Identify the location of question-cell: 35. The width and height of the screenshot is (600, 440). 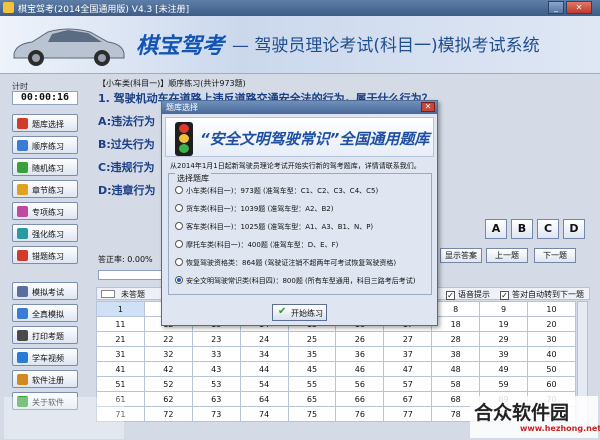
(312, 354).